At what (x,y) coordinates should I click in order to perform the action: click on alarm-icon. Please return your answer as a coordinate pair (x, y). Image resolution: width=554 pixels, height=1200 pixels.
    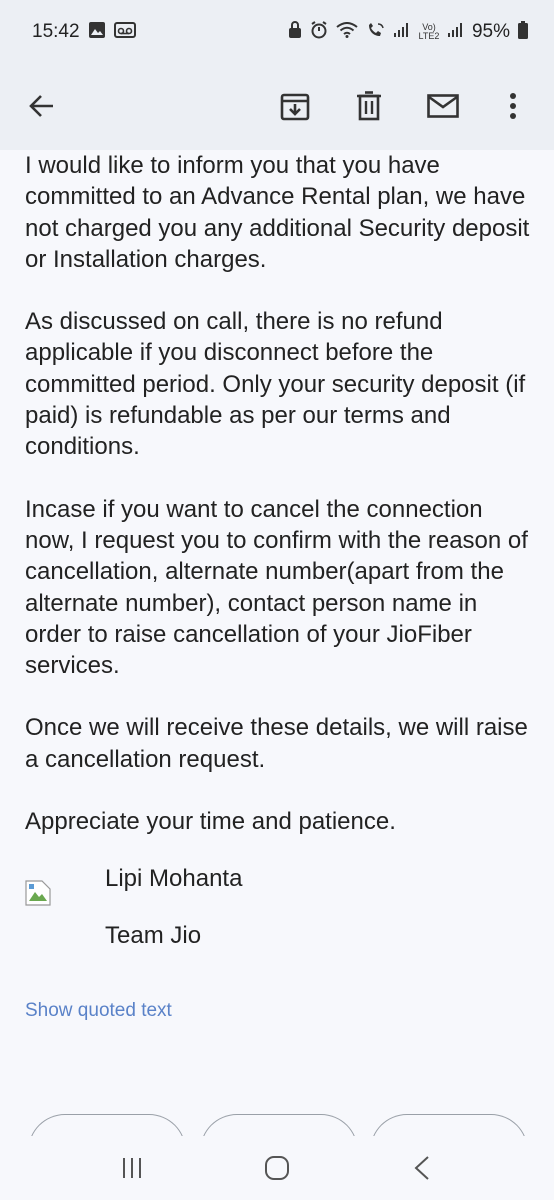
    Looking at the image, I should click on (319, 32).